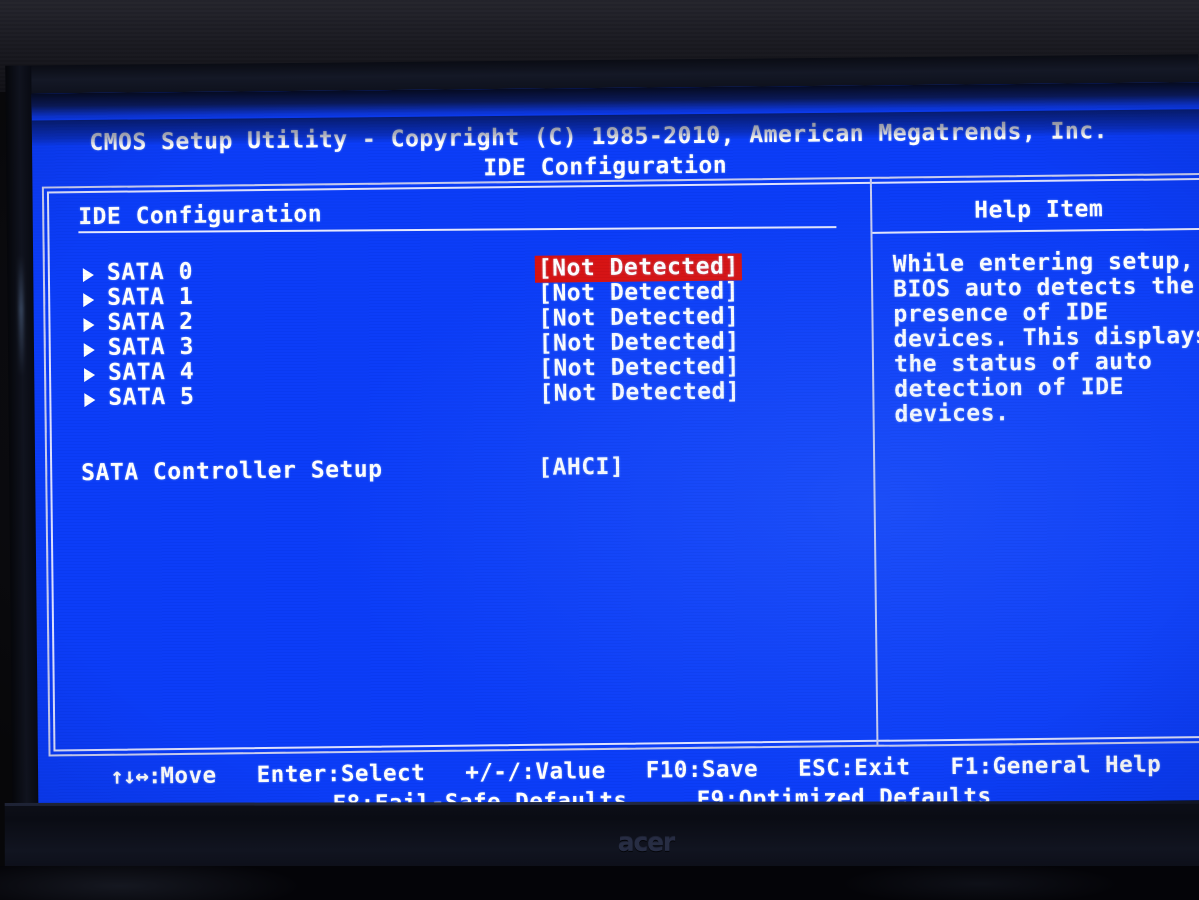 This screenshot has height=900, width=1199. What do you see at coordinates (599, 883) in the screenshot?
I see `desk-background-clutter` at bounding box center [599, 883].